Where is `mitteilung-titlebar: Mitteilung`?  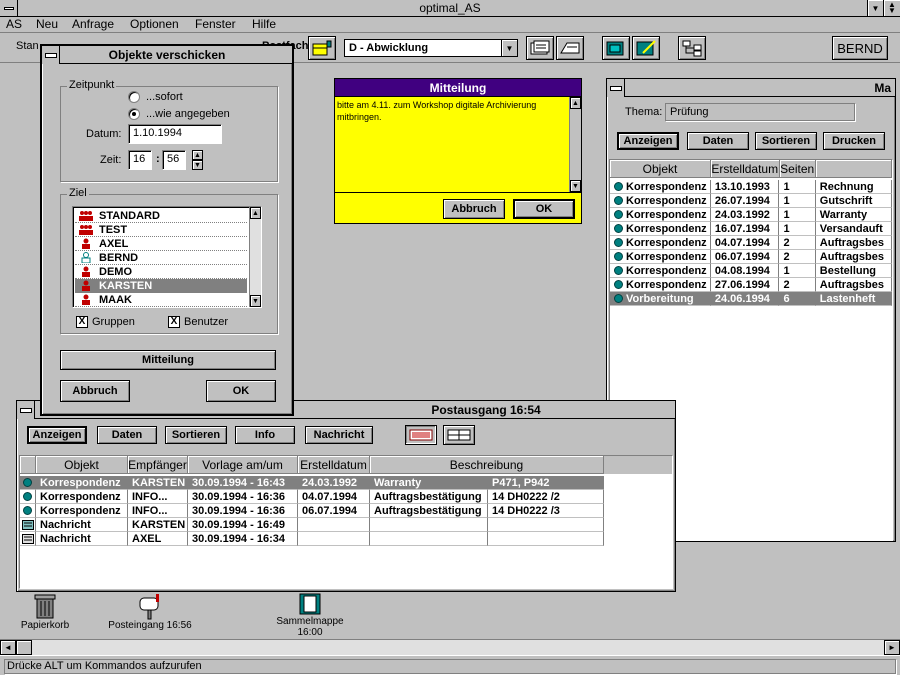 mitteilung-titlebar: Mitteilung is located at coordinates (458, 88).